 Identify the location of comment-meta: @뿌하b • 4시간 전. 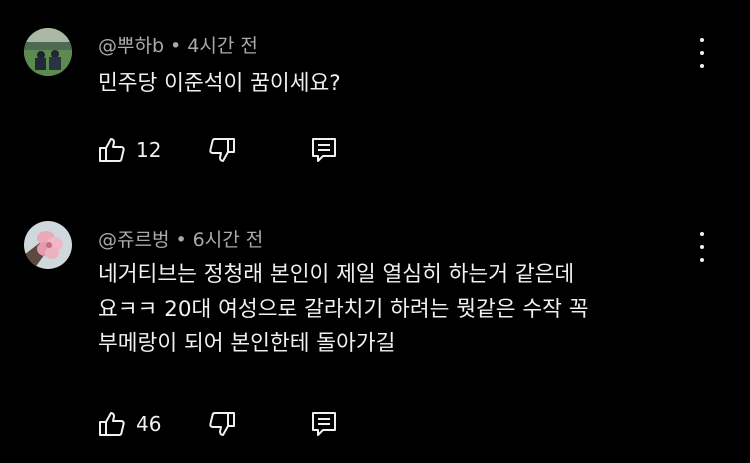
(178, 44).